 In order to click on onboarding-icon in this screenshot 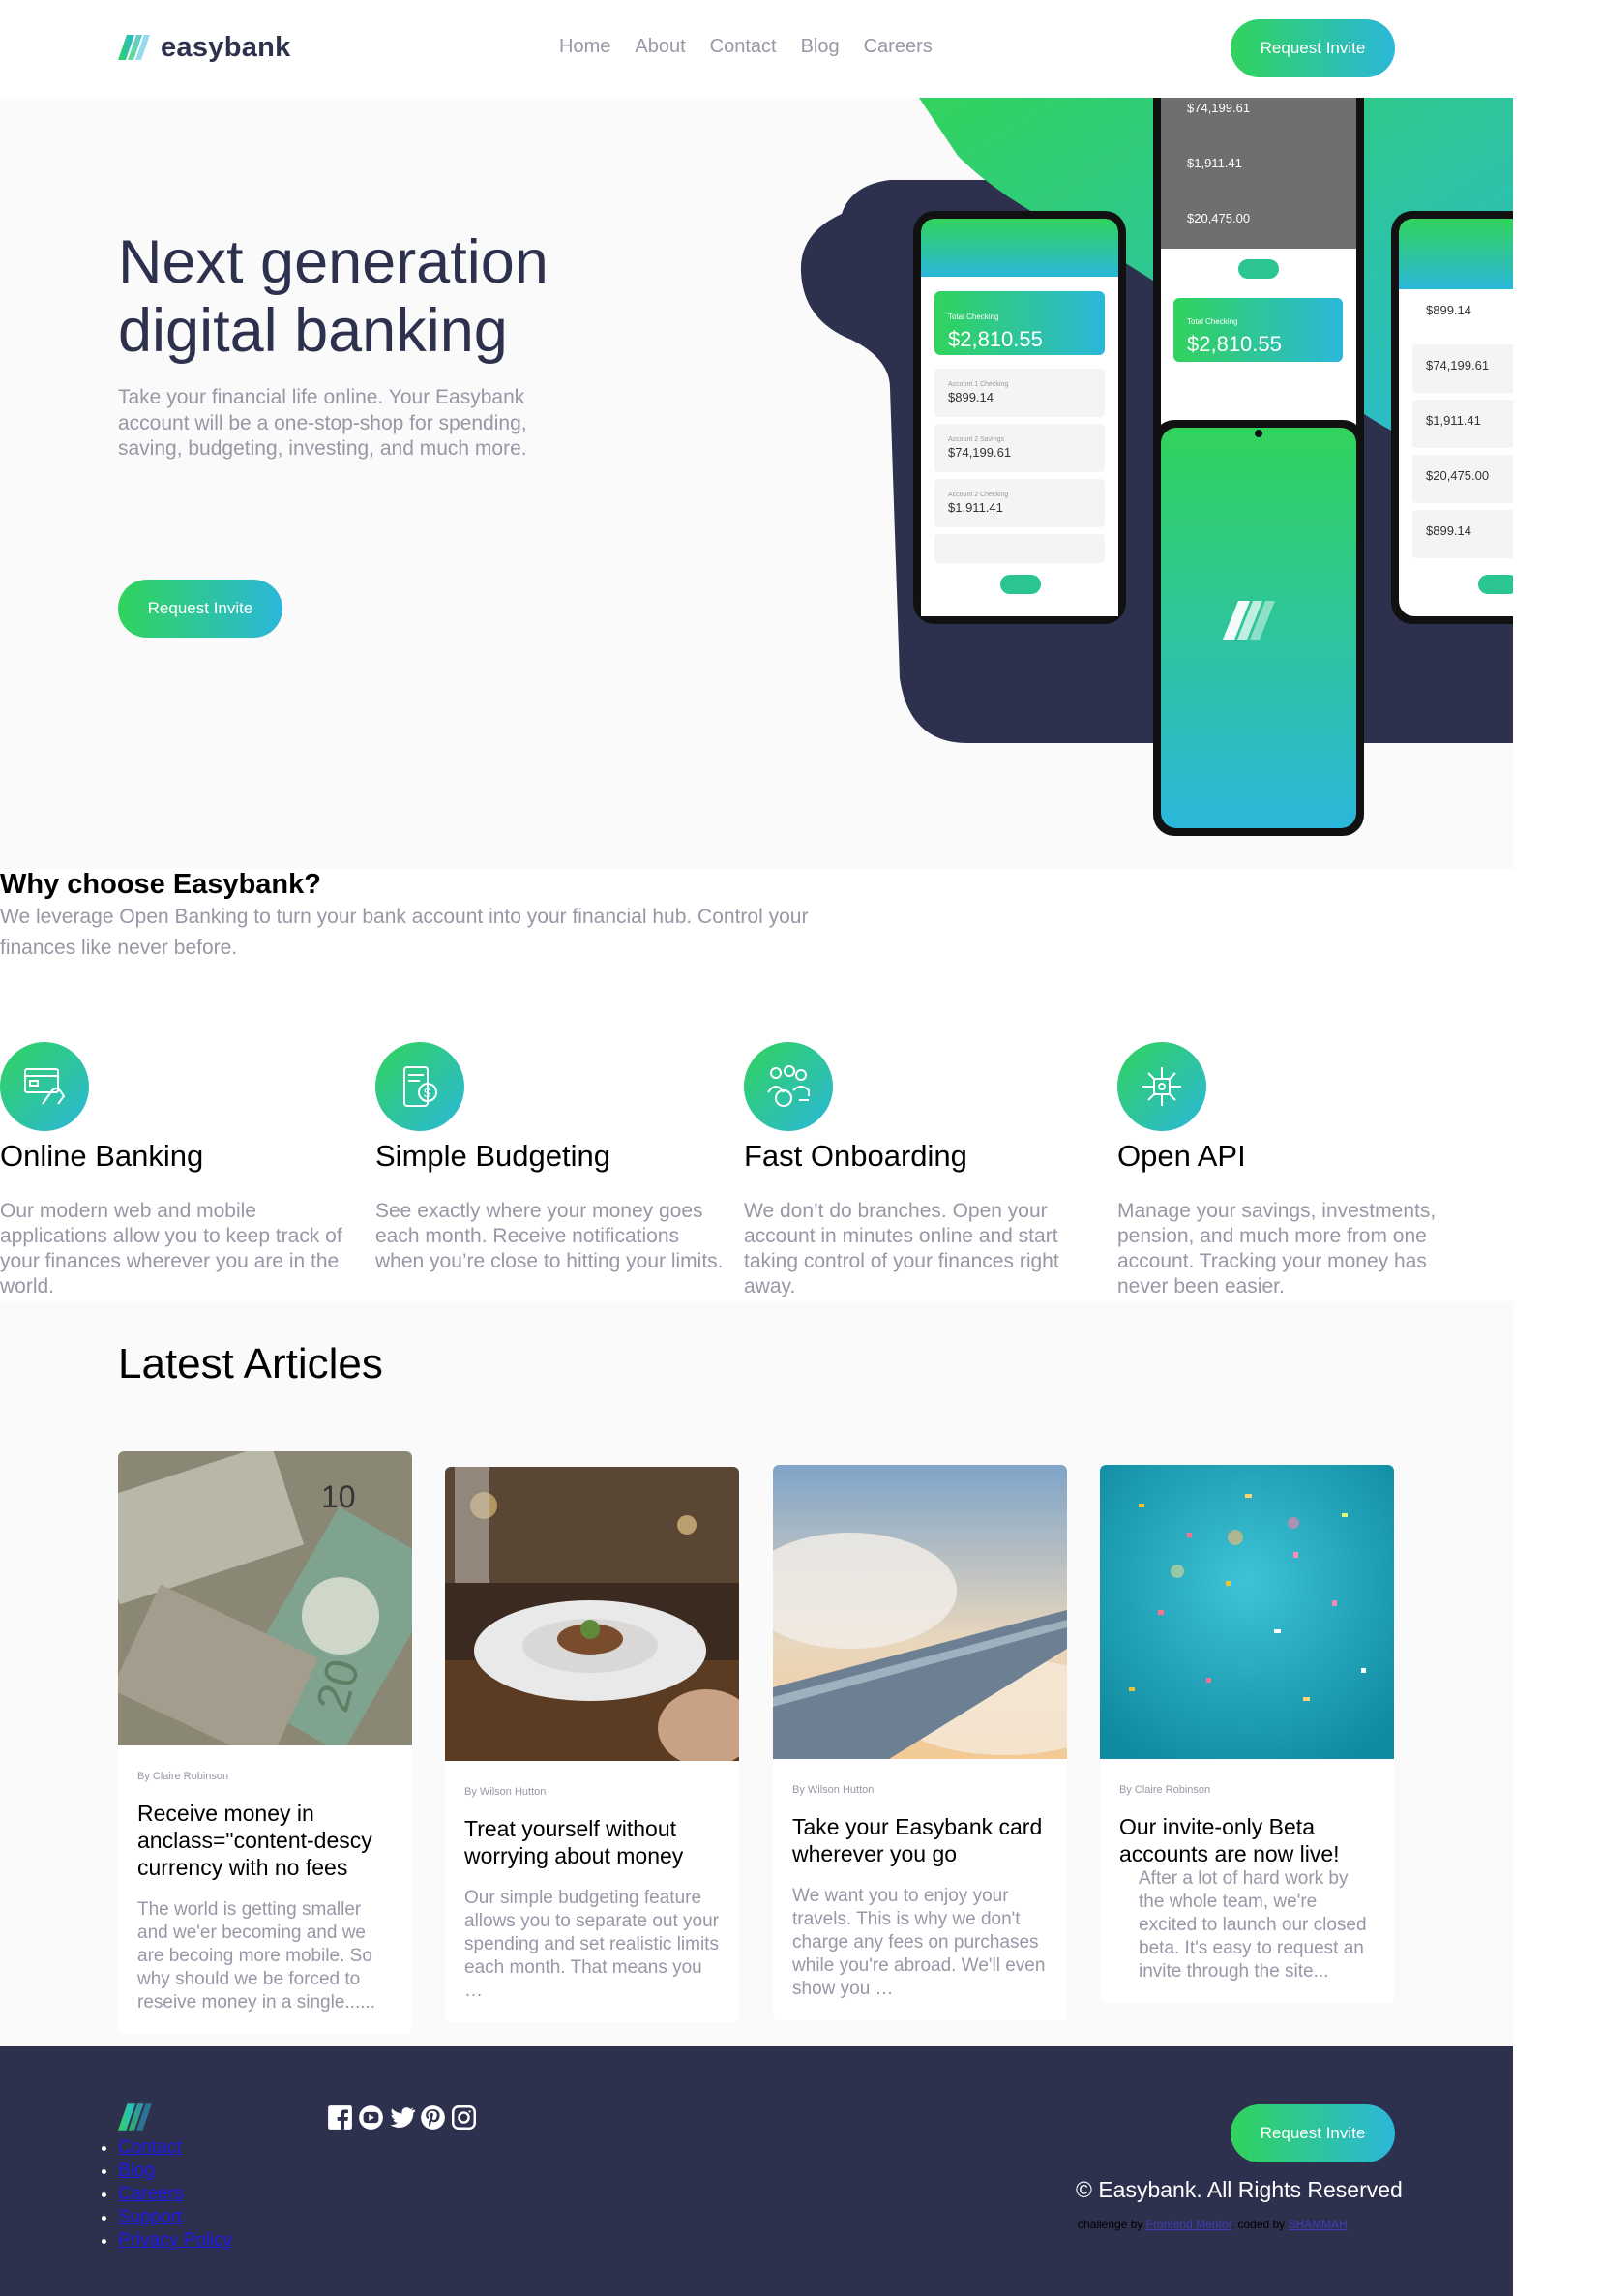, I will do `click(788, 1086)`.